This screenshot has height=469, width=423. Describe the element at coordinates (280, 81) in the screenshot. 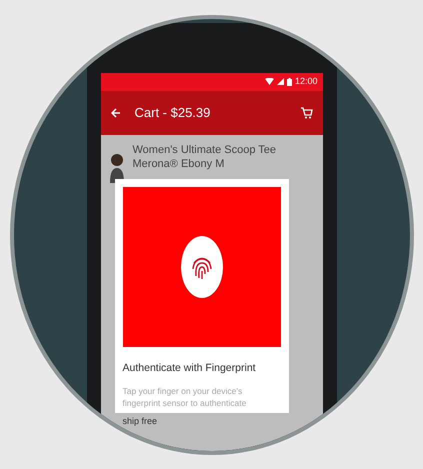

I see `signal-icon` at that location.